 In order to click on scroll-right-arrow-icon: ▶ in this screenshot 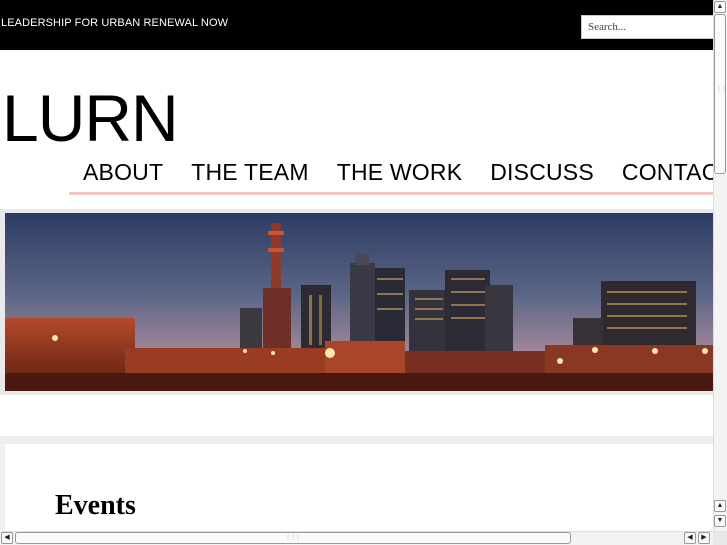, I will do `click(704, 538)`.